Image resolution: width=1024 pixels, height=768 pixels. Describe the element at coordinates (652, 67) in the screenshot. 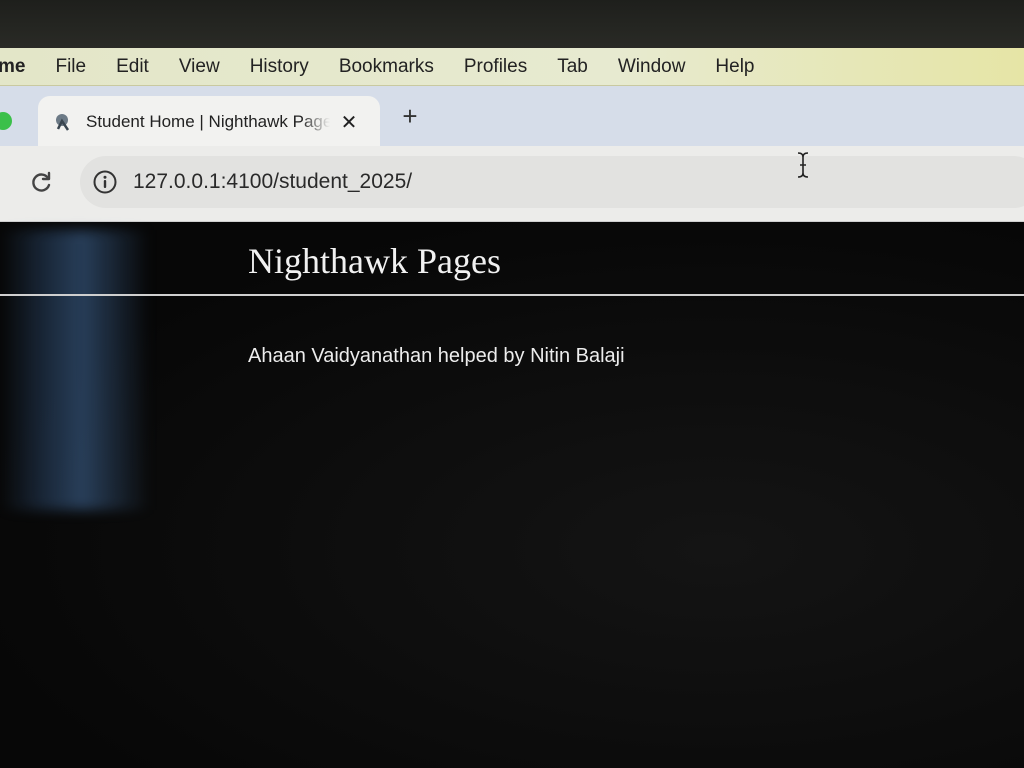

I see `menu-window: Window` at that location.